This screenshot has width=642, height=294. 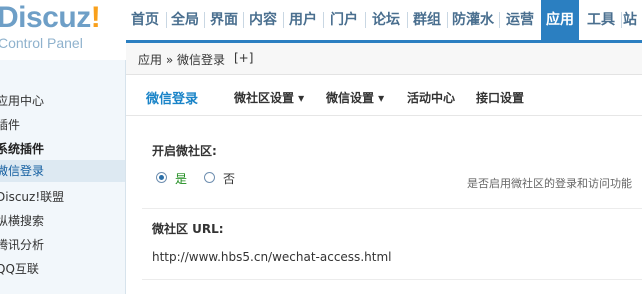 I want to click on add-shortcut-button: [+], so click(x=243, y=58).